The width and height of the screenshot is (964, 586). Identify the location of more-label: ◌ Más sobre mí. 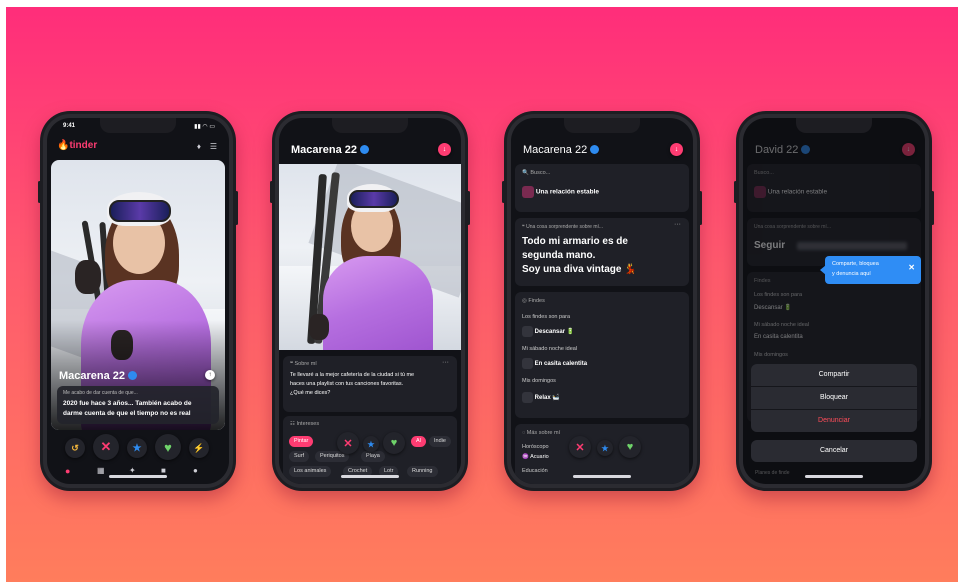
(541, 433).